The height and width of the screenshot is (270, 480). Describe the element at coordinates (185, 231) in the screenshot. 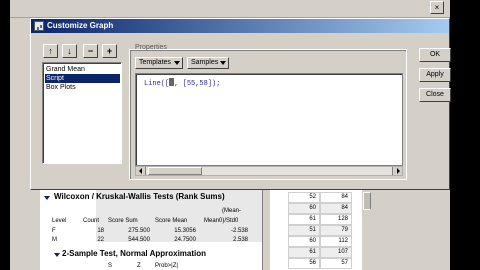

I see `row1-score-mean: 15.3056` at that location.